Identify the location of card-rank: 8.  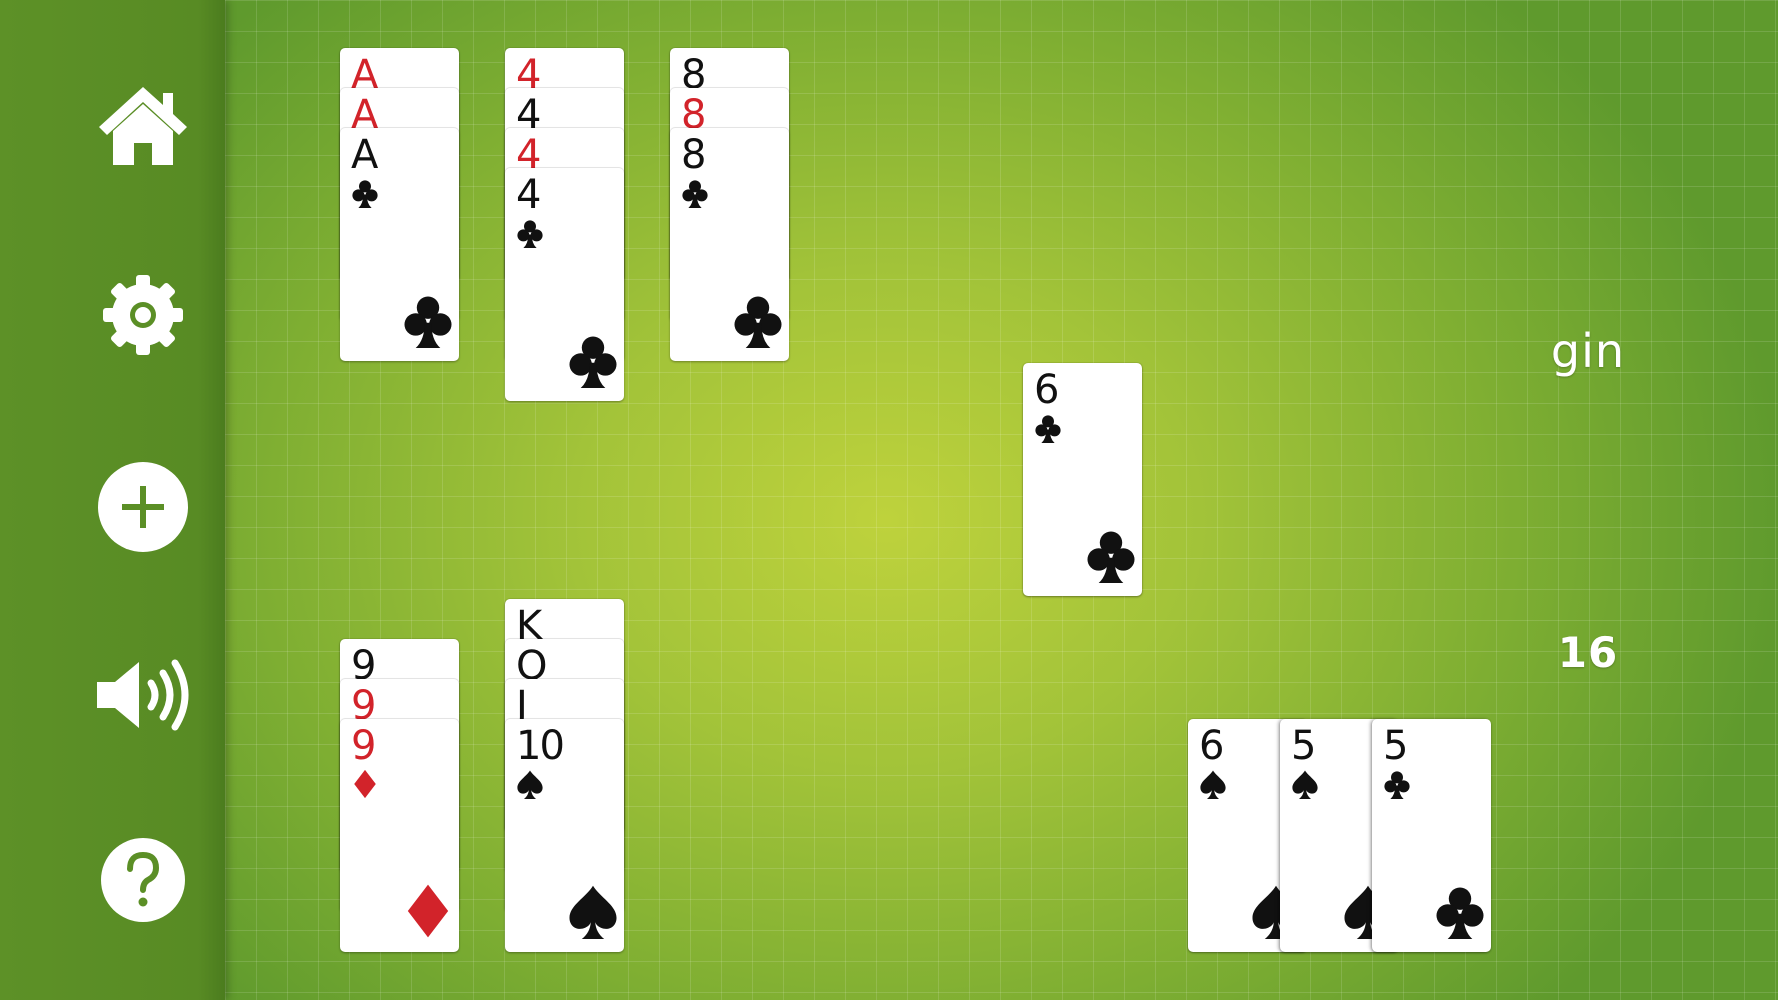
(693, 155).